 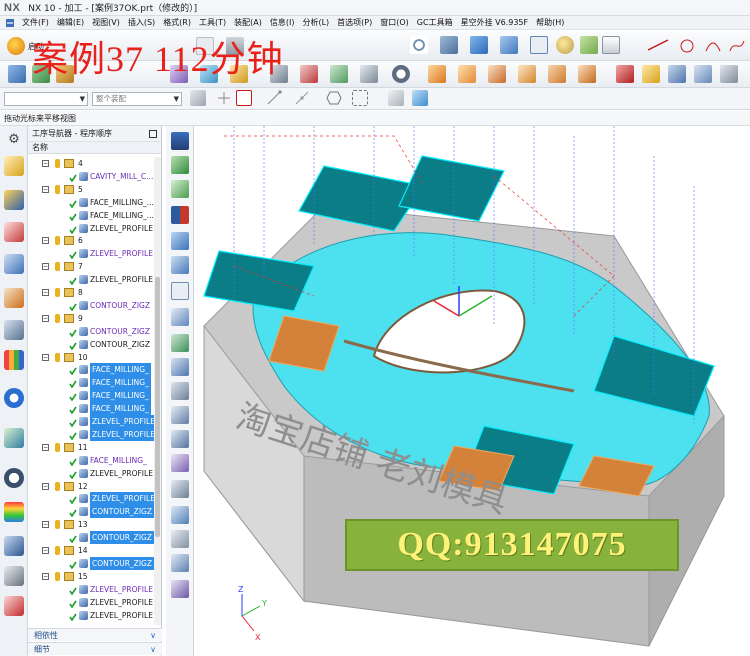 I want to click on menu-gc-toolkit: GC工具箱, so click(x=435, y=22).